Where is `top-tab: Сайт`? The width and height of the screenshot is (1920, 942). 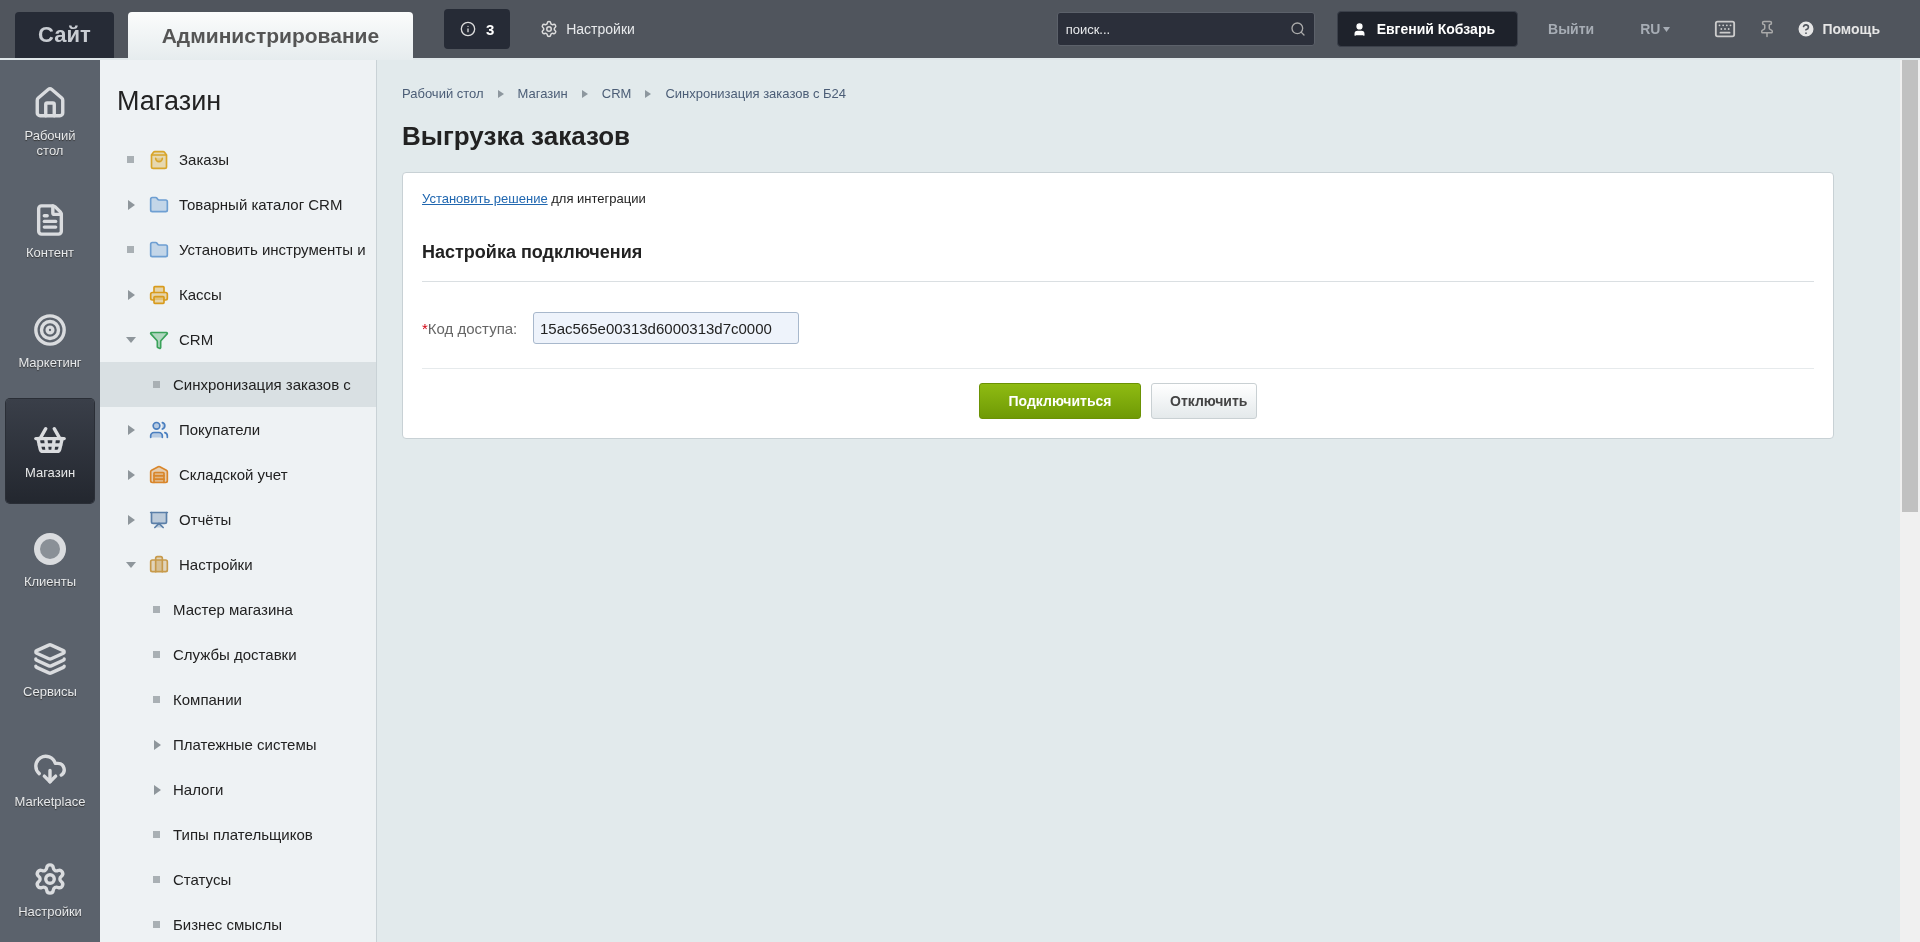
top-tab: Сайт is located at coordinates (64, 35).